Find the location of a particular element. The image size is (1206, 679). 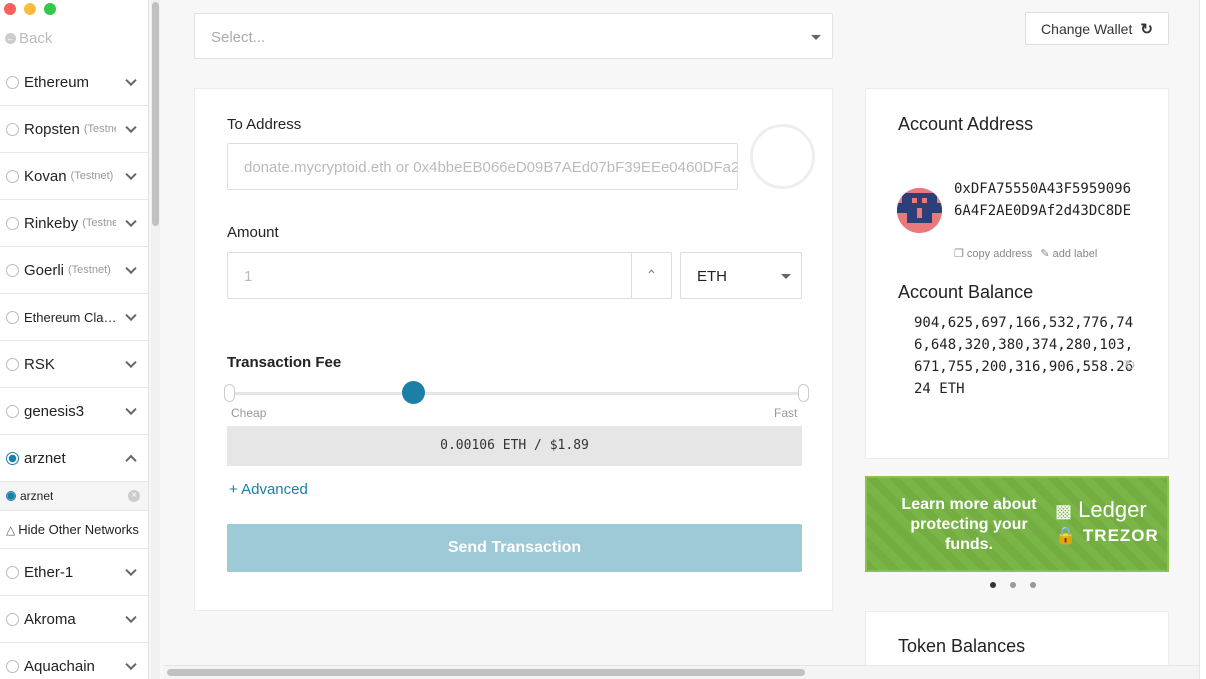

network-name: Goerli is located at coordinates (44, 270).